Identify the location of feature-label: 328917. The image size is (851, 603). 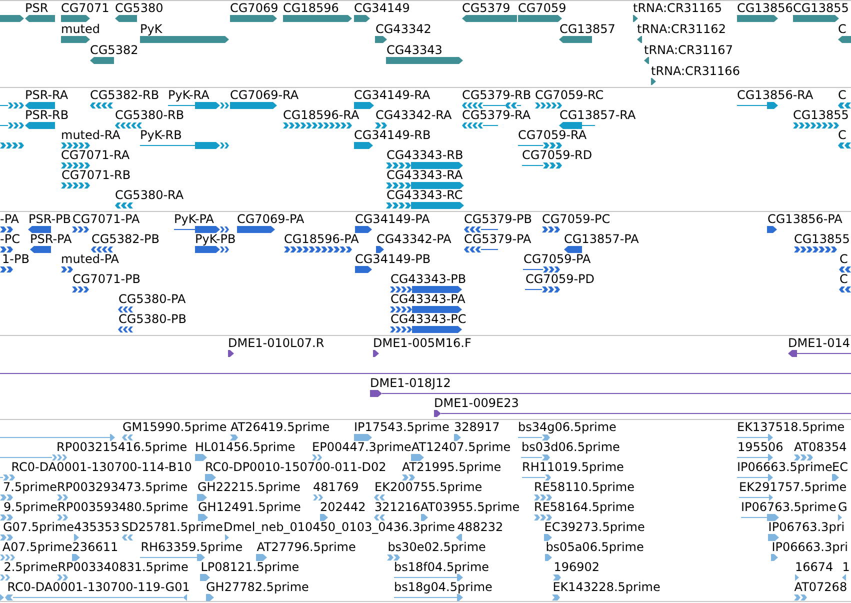
(477, 427).